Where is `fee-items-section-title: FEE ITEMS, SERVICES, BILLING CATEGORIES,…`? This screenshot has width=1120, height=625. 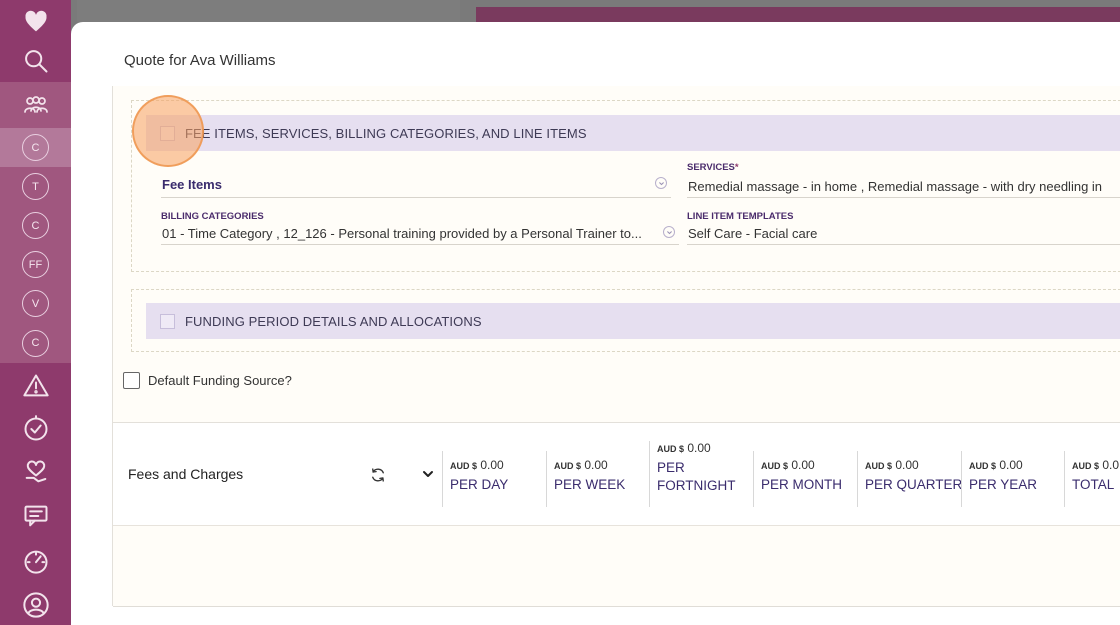
fee-items-section-title: FEE ITEMS, SERVICES, BILLING CATEGORIES,… is located at coordinates (386, 133).